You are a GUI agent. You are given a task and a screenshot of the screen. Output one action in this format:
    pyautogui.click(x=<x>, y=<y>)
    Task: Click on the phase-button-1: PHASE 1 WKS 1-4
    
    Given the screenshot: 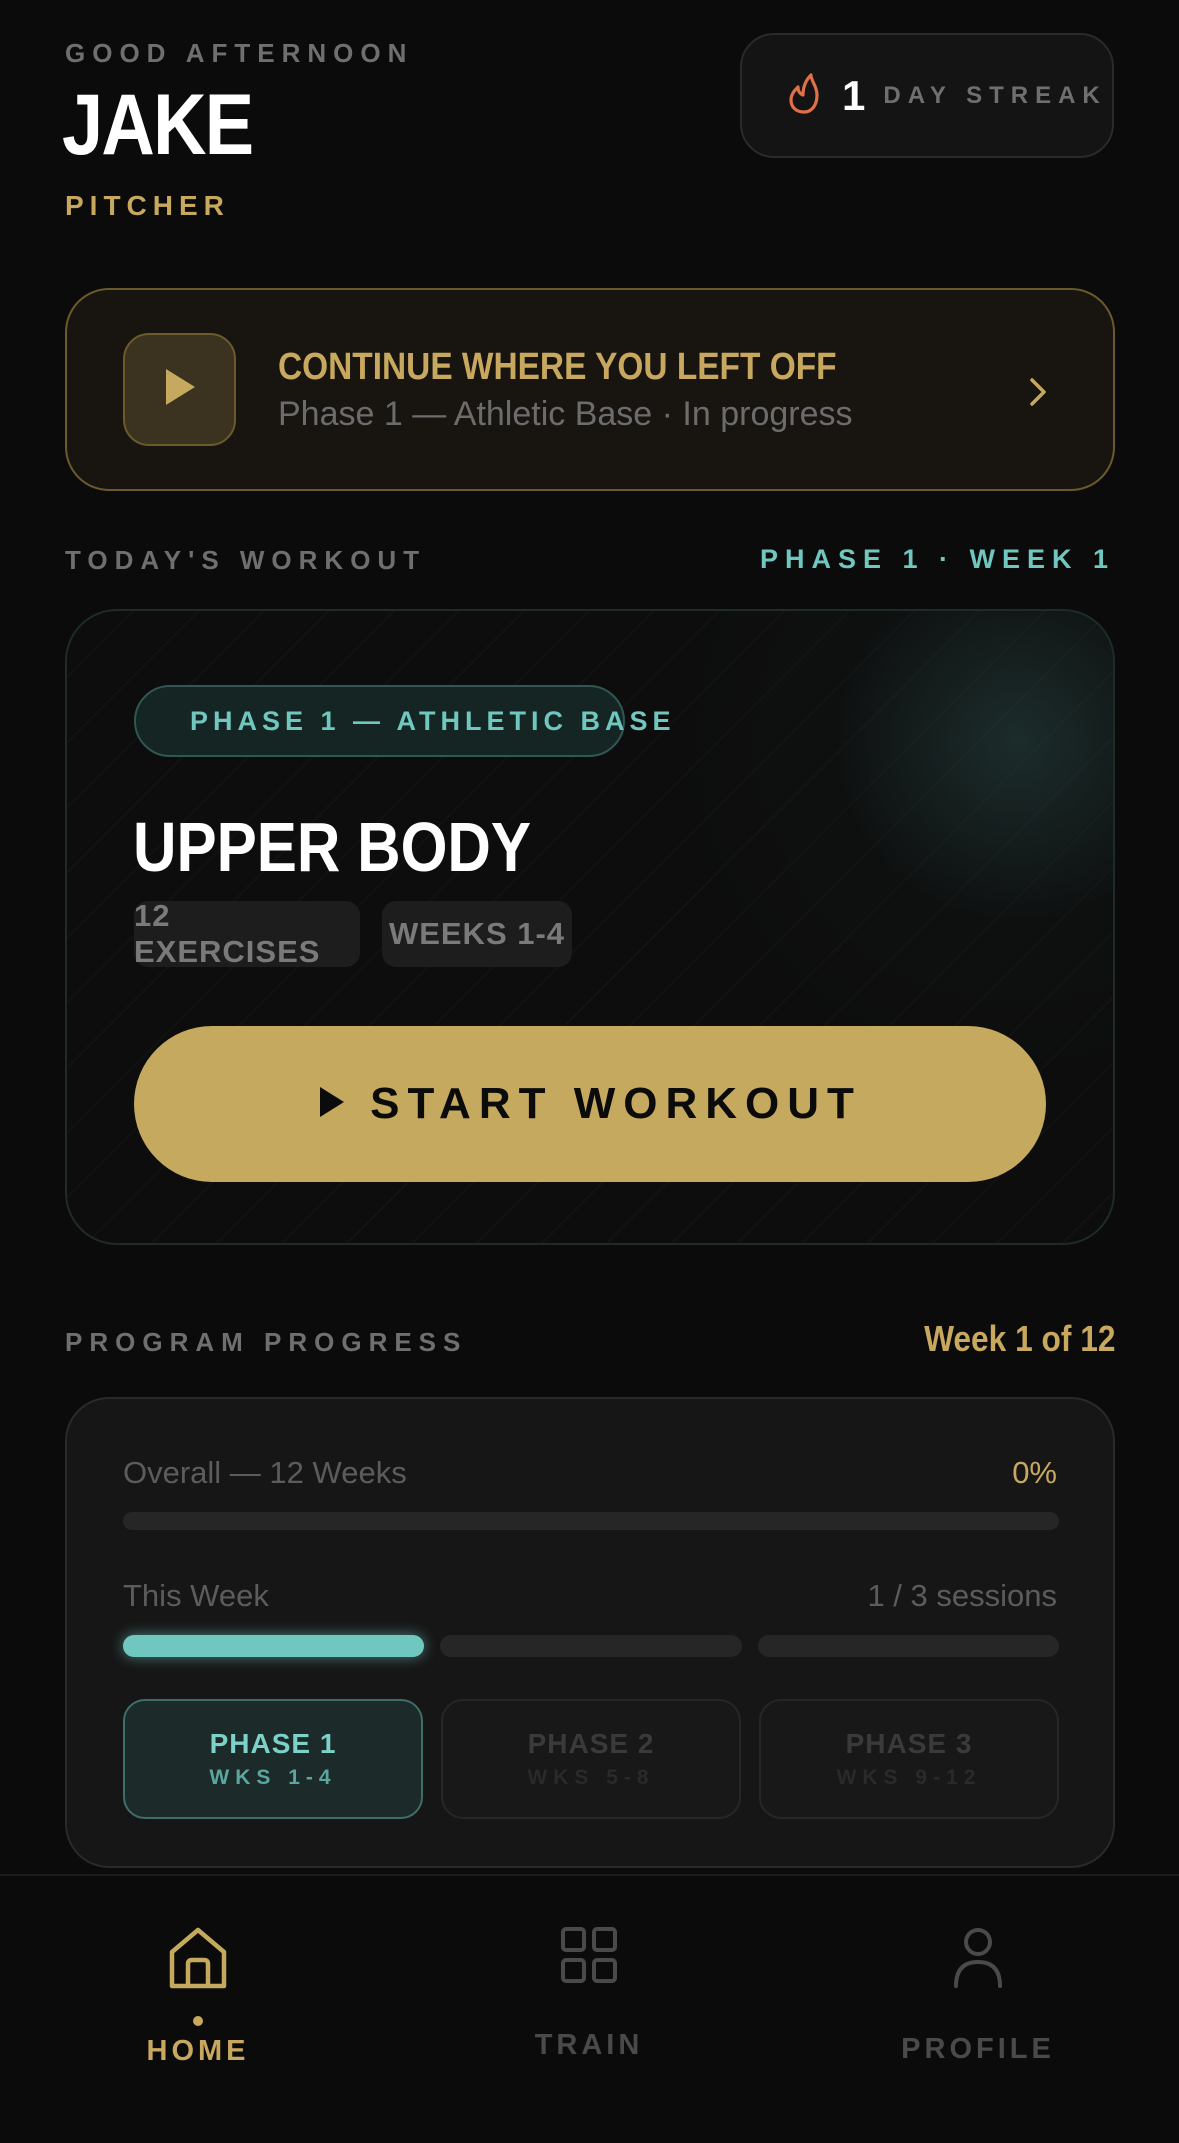 What is the action you would take?
    pyautogui.click(x=273, y=1759)
    